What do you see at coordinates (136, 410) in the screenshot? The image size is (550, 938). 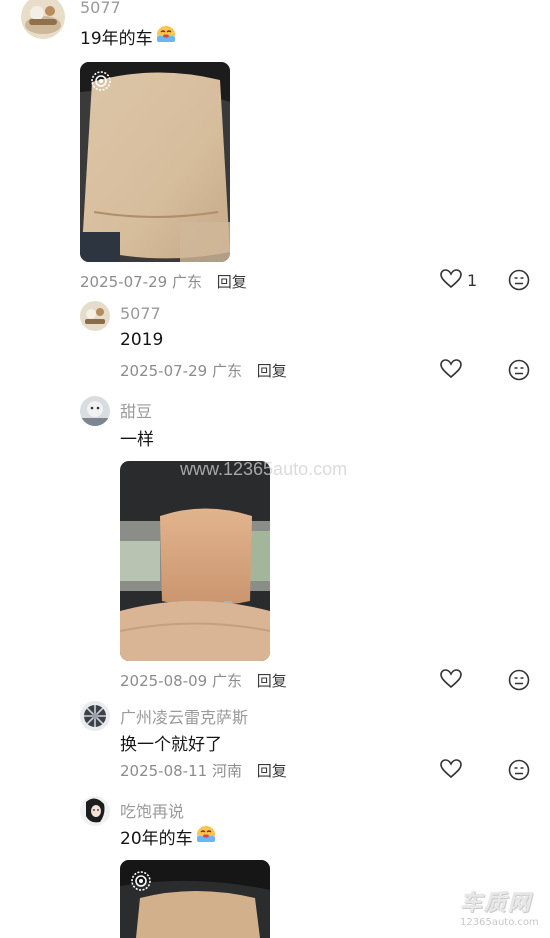 I see `comment-username: 甜豆` at bounding box center [136, 410].